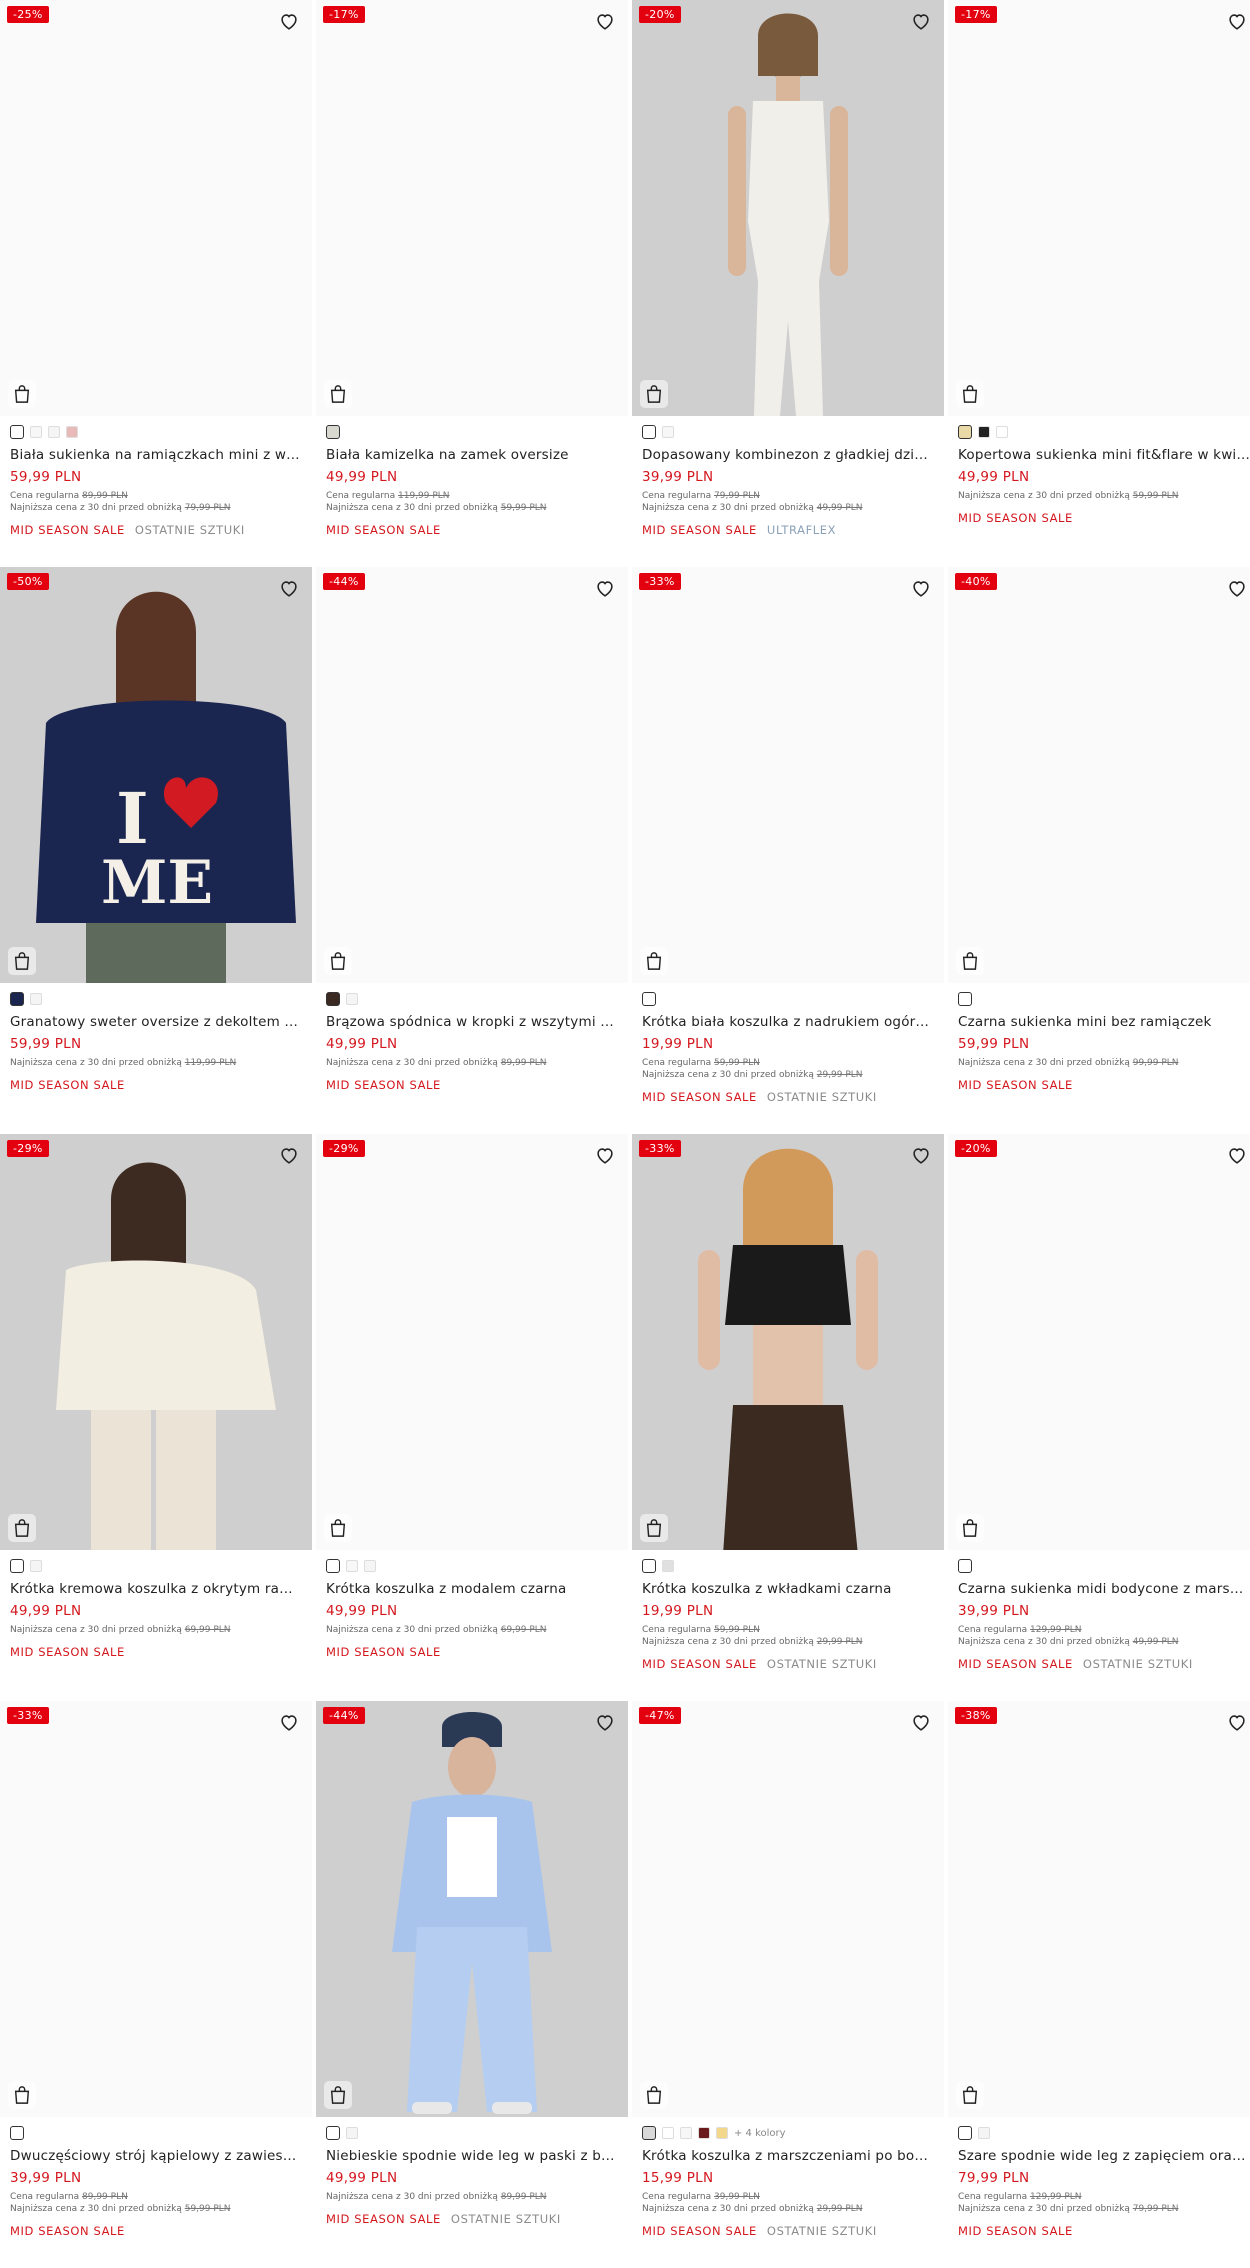  What do you see at coordinates (760, 2133) in the screenshot?
I see `more-colors-label: + 4 kolory` at bounding box center [760, 2133].